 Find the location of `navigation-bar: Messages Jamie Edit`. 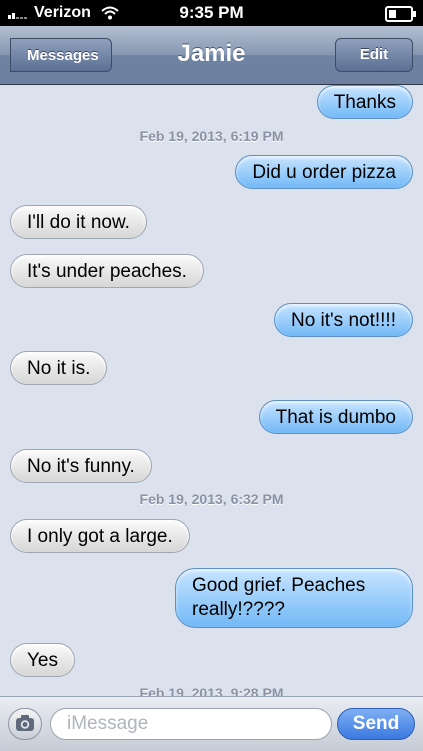

navigation-bar: Messages Jamie Edit is located at coordinates (211, 55).